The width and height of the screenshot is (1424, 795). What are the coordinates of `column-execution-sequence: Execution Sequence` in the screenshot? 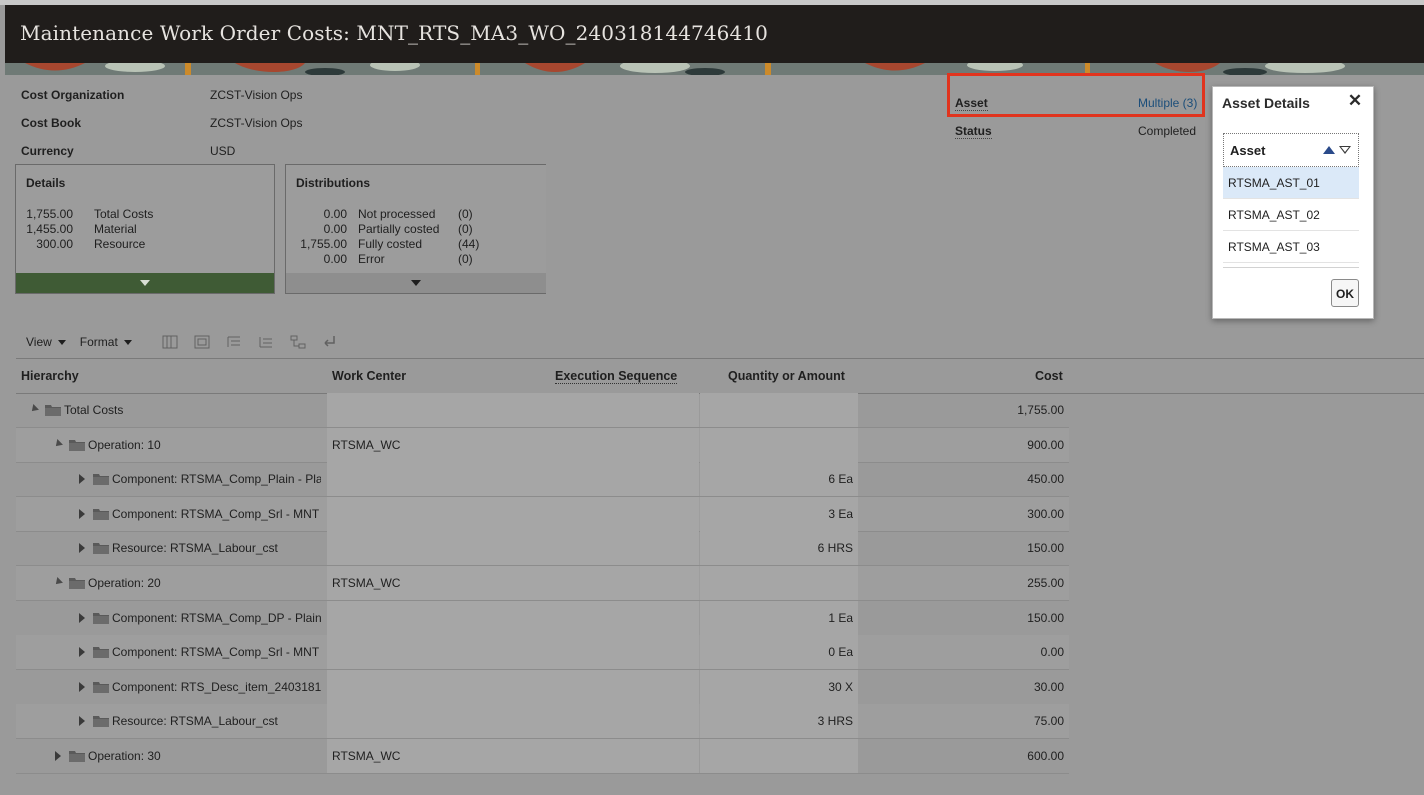 It's located at (616, 376).